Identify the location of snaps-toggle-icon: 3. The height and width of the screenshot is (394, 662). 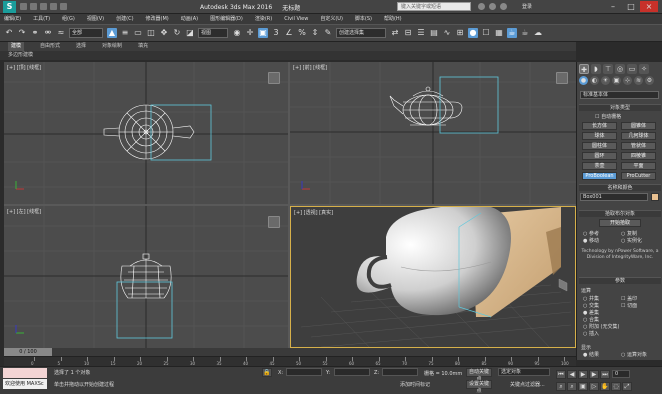
(276, 33).